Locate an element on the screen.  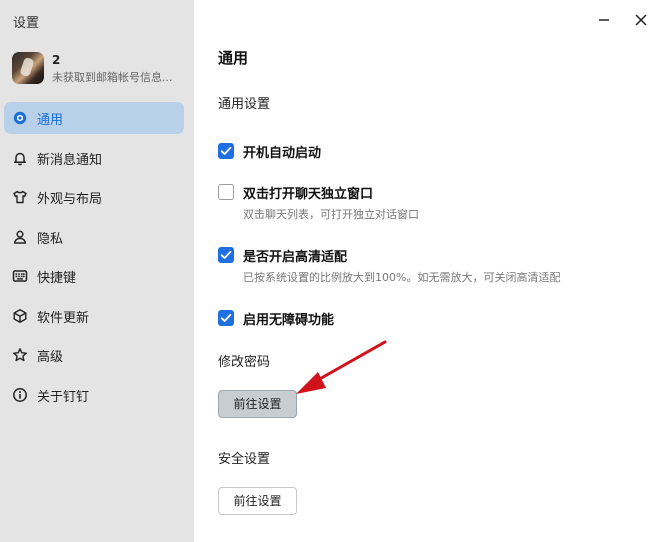
accessibility-checkbox is located at coordinates (226, 318).